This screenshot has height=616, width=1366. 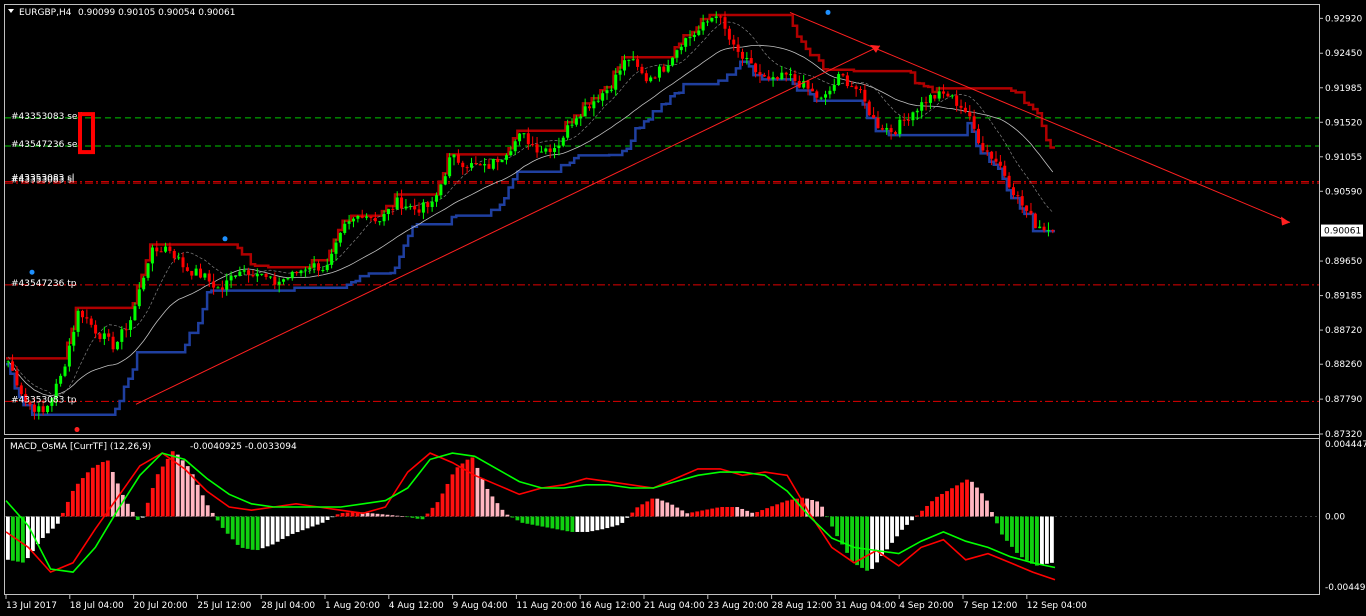 I want to click on price-tick-label: 0.91520, so click(x=1343, y=123).